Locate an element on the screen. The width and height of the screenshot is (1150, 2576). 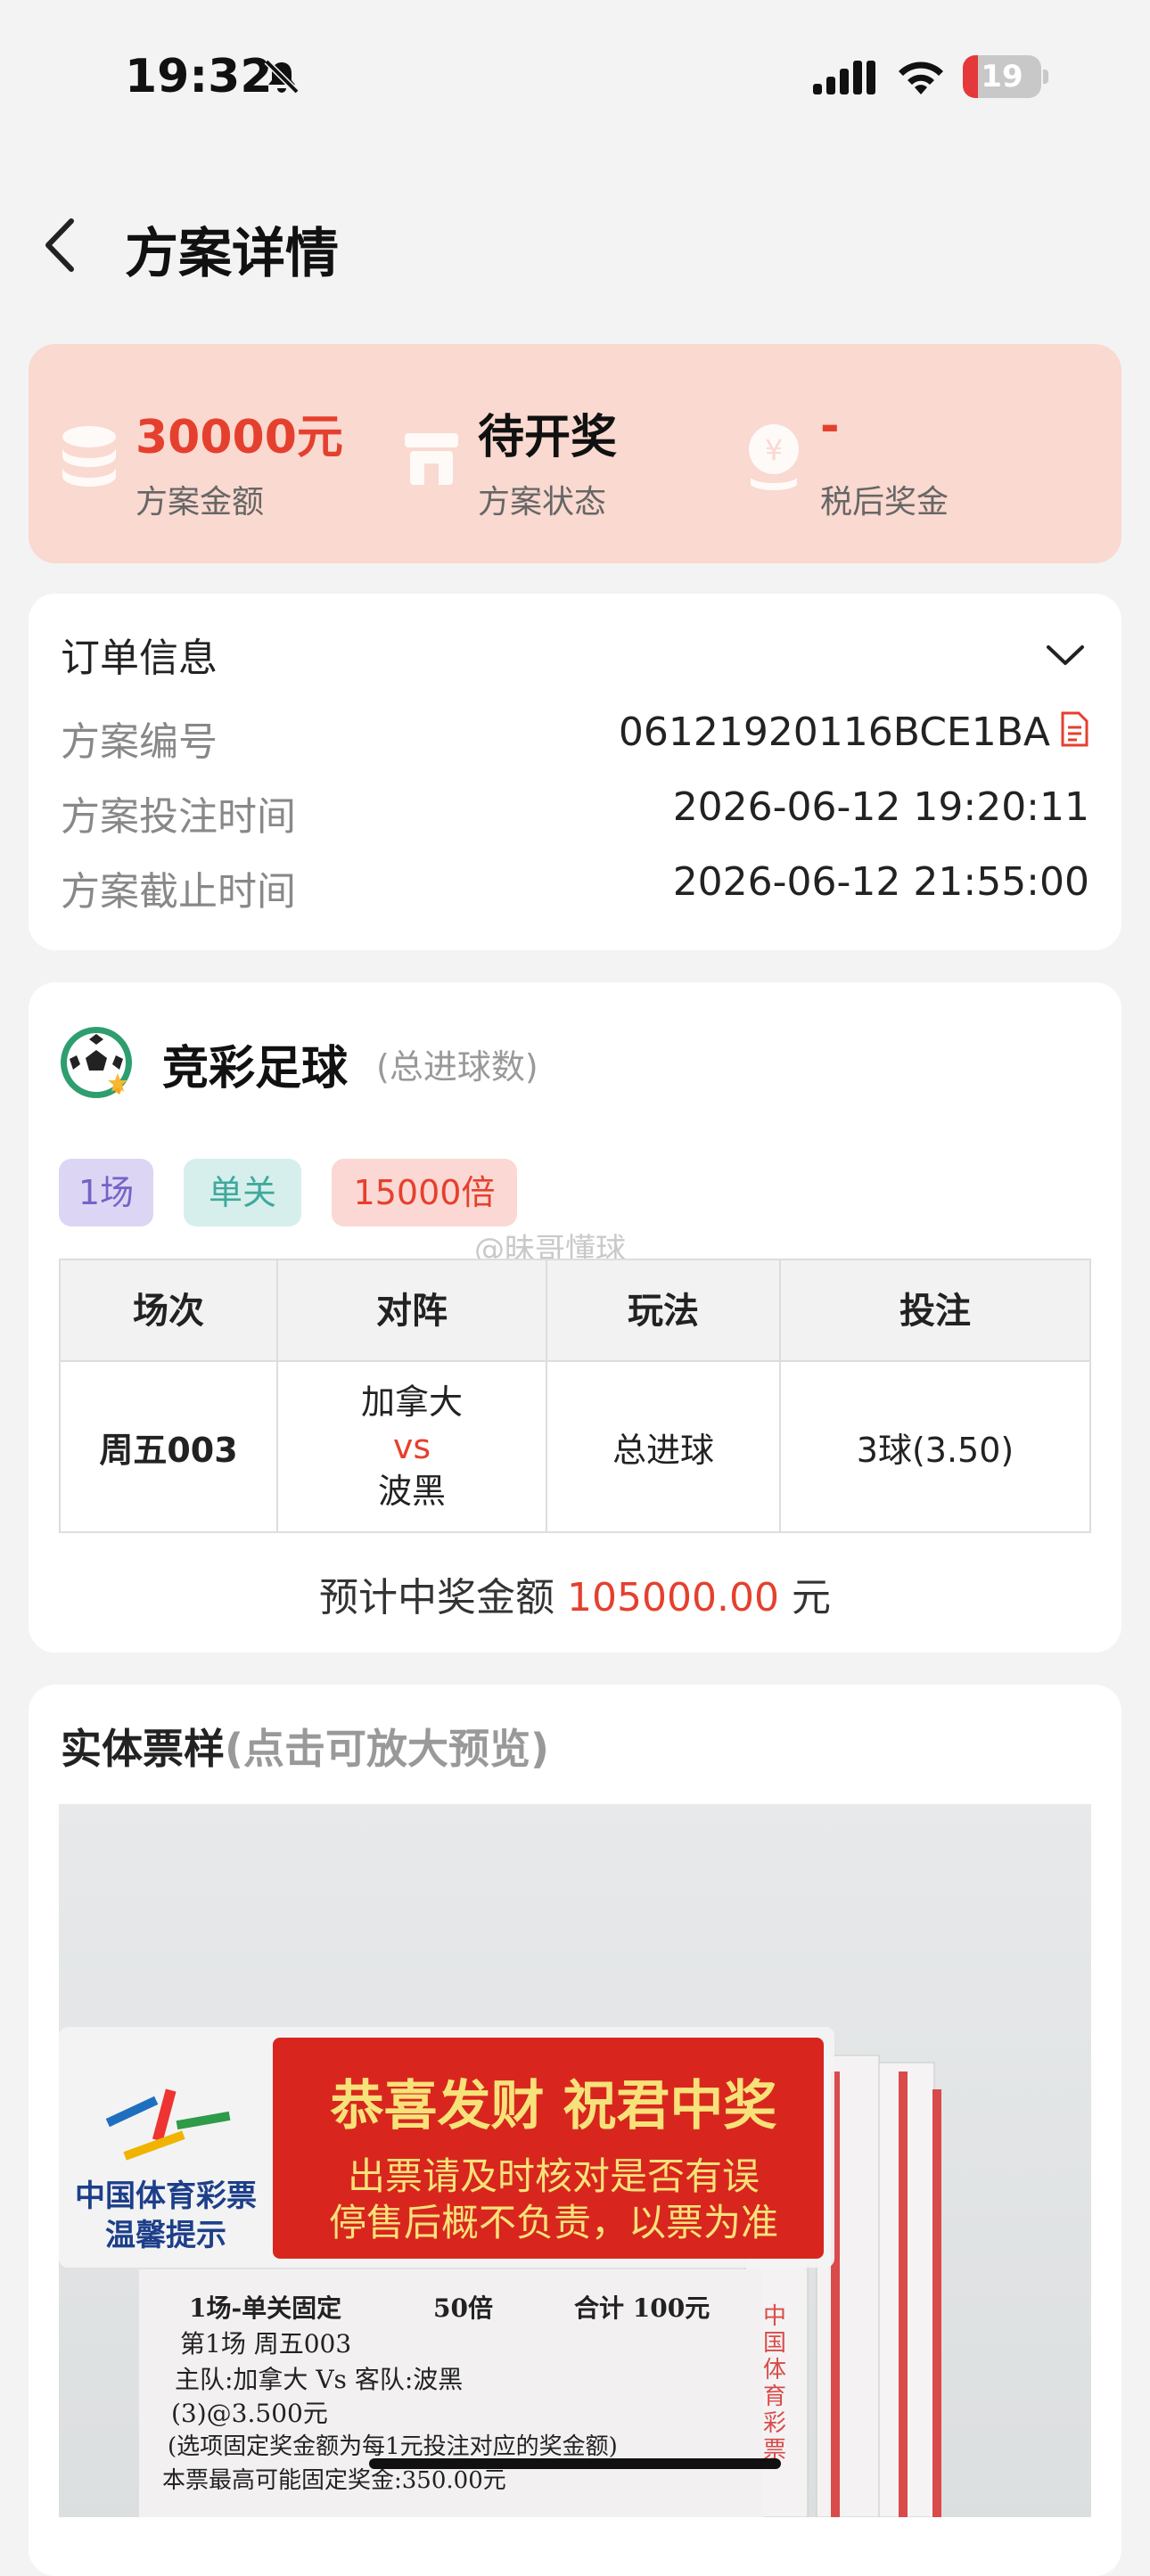
prize-prefix: 预计中奖金额 is located at coordinates (437, 1597).